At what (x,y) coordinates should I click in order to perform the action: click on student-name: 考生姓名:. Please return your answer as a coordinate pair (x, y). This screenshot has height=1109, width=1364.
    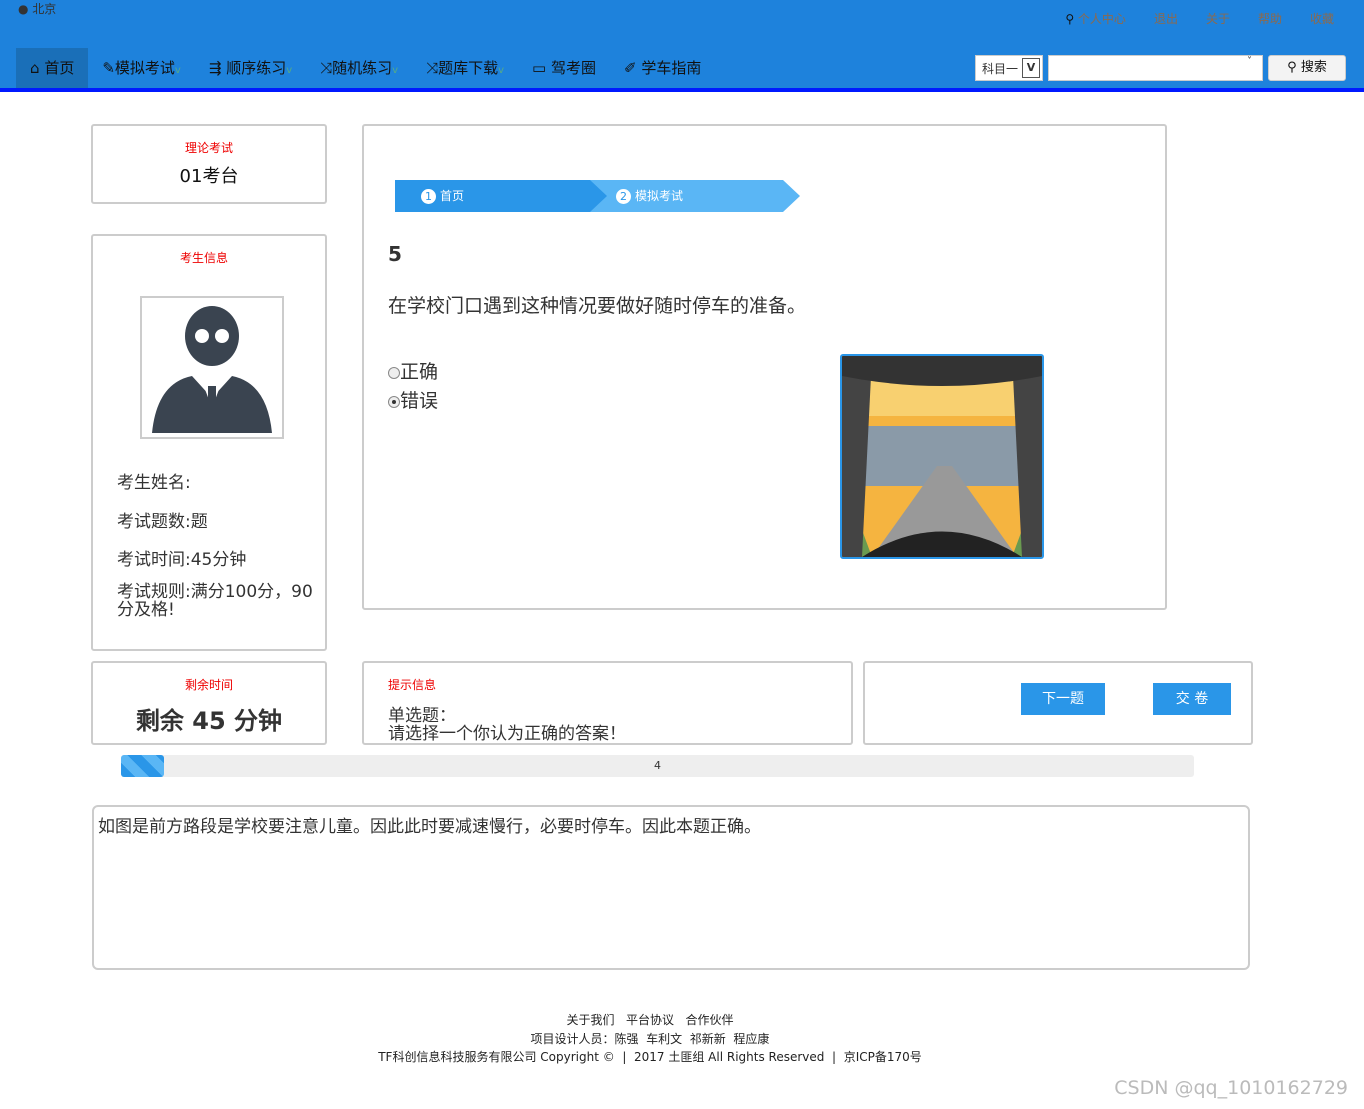
    Looking at the image, I should click on (154, 483).